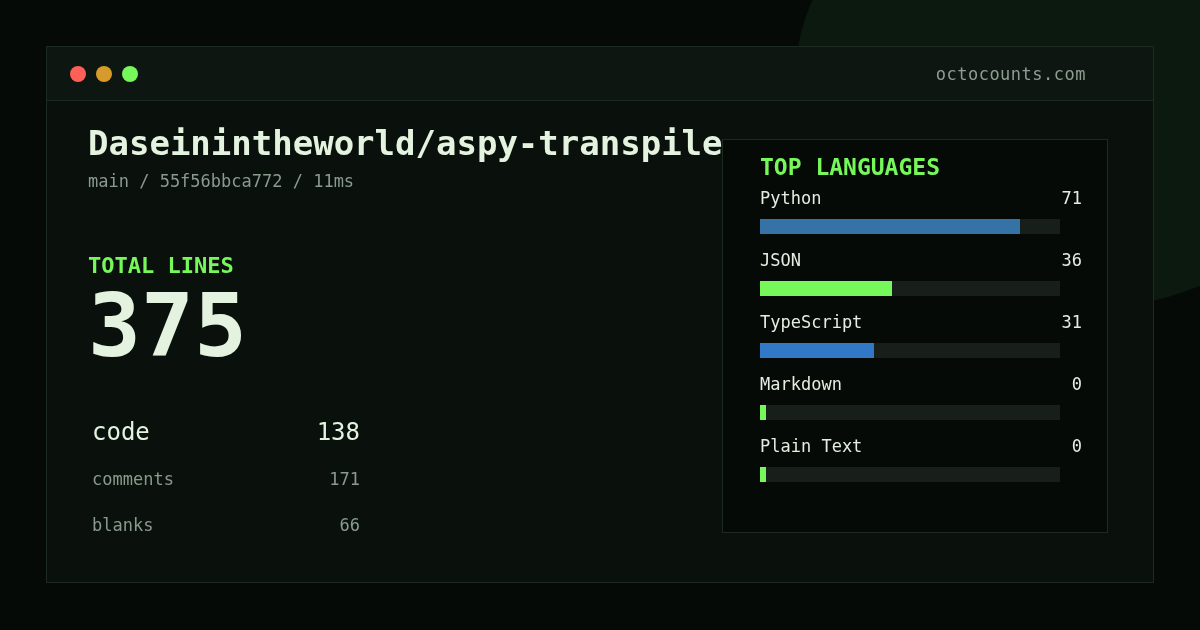 This screenshot has width=1200, height=630. What do you see at coordinates (78, 73) in the screenshot?
I see `close-icon` at bounding box center [78, 73].